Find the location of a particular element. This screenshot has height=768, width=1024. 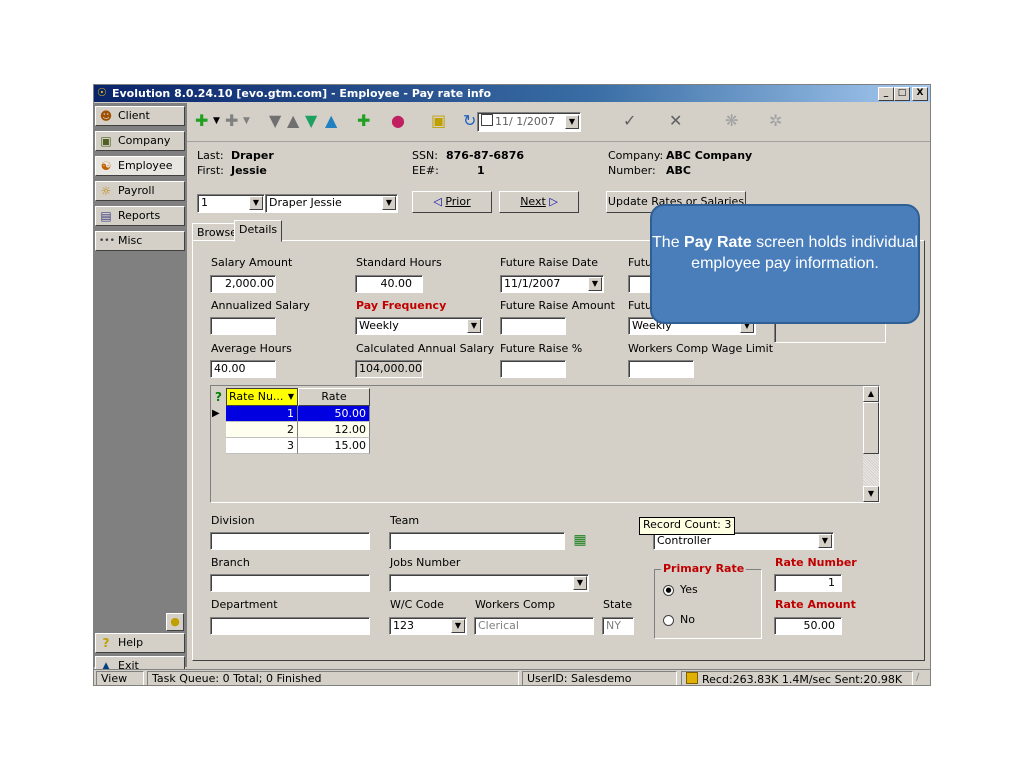

add-record-icon: ✚ is located at coordinates (201, 121).